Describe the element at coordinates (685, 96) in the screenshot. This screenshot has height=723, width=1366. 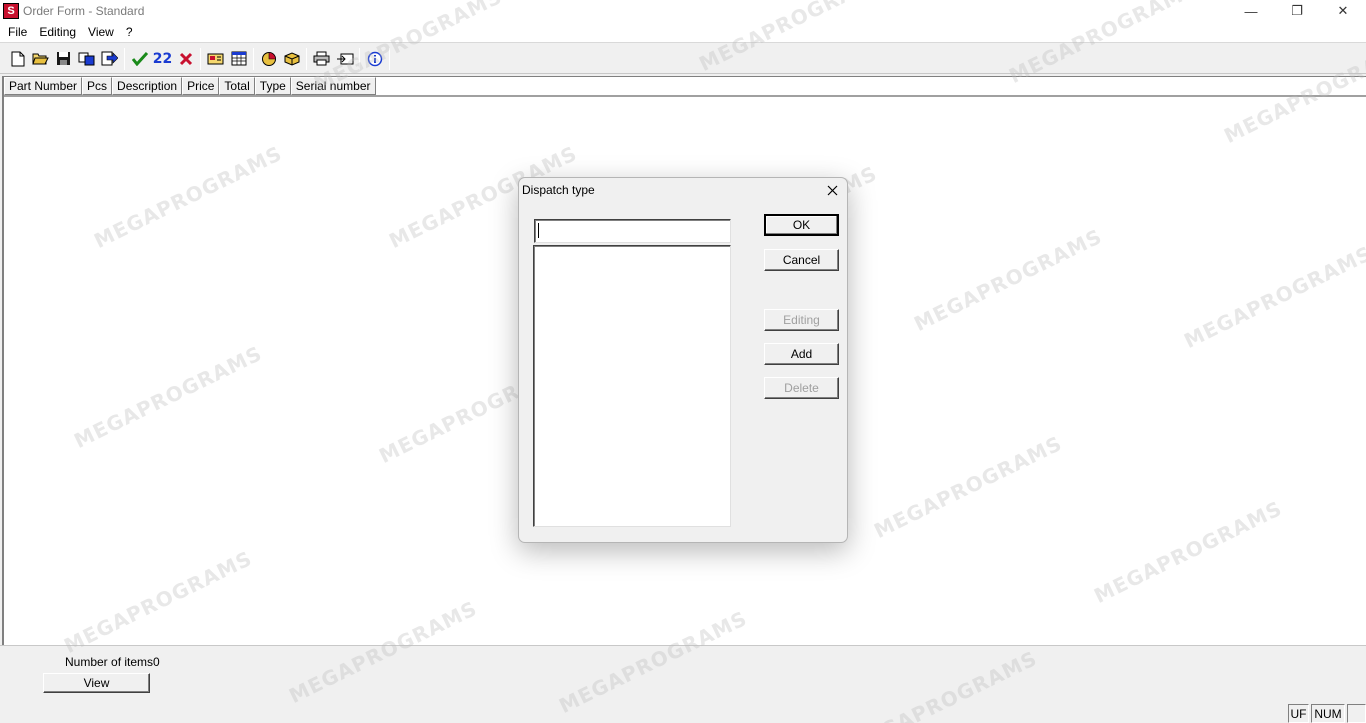
I see `header-divider` at that location.